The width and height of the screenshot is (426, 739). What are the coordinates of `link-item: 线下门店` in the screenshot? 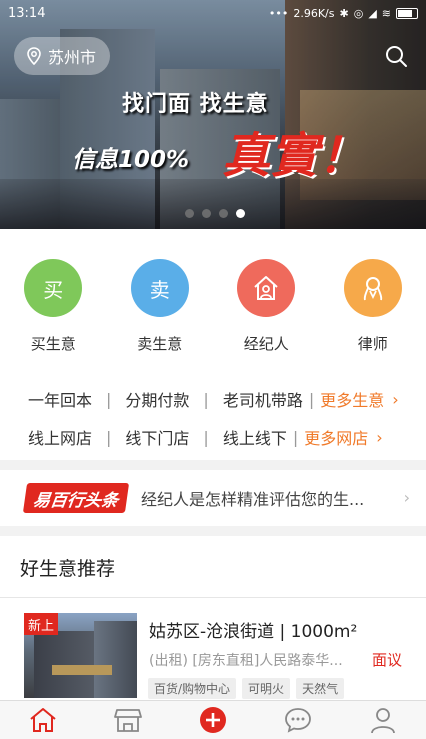 It's located at (157, 437).